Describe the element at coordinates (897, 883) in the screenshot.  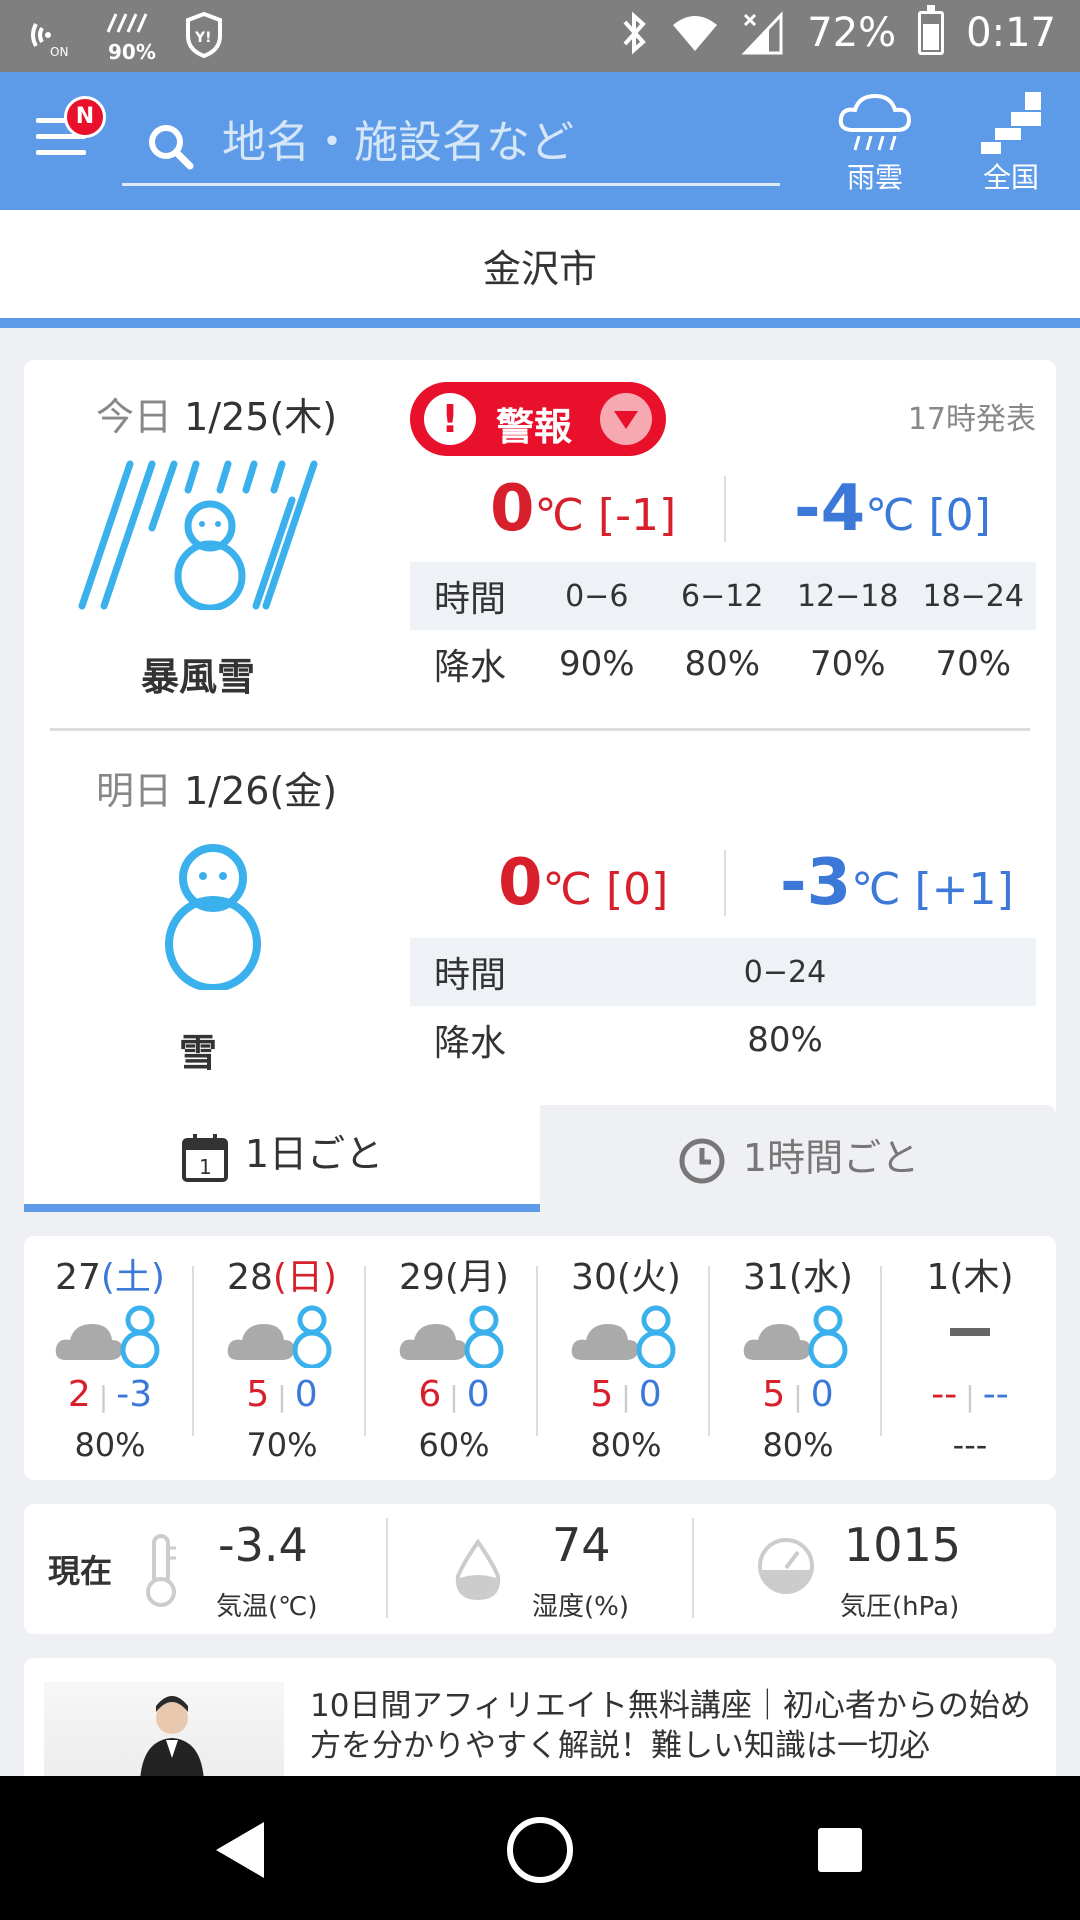
I see `tomorrow-low-temp: -3℃ [+1]` at that location.